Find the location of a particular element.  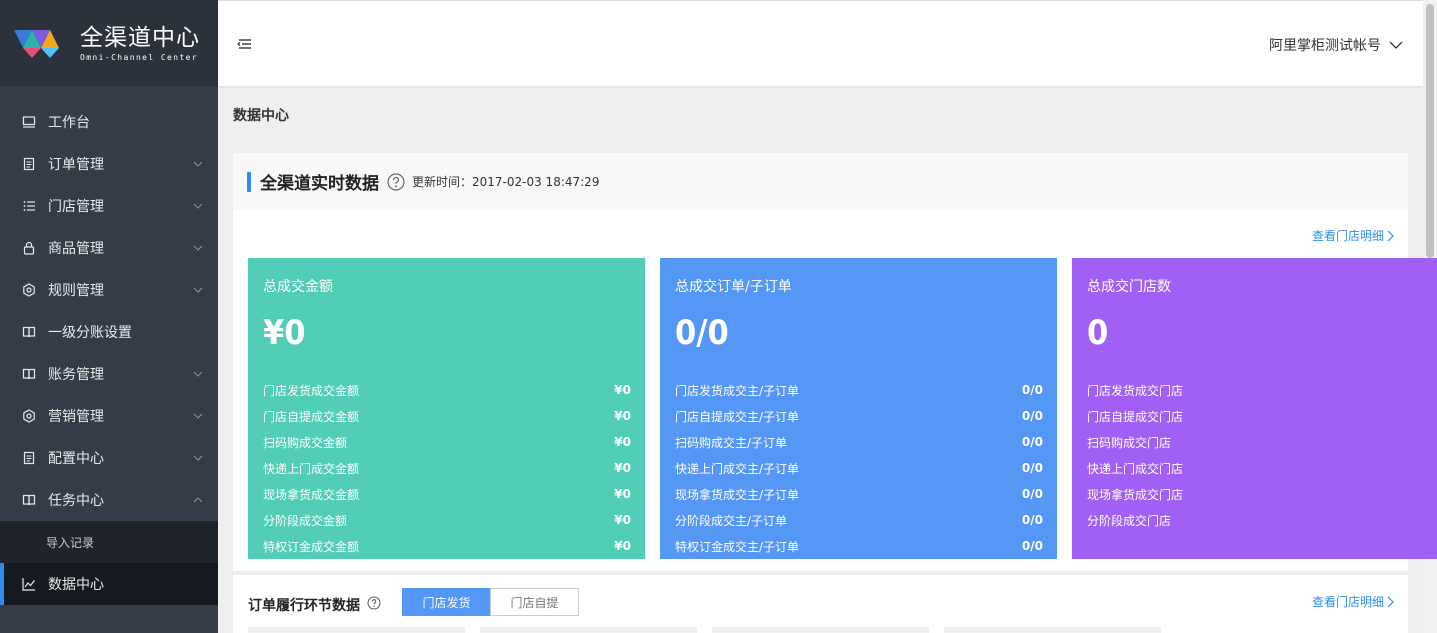

sidebar-item: 规则管理 is located at coordinates (109, 290).